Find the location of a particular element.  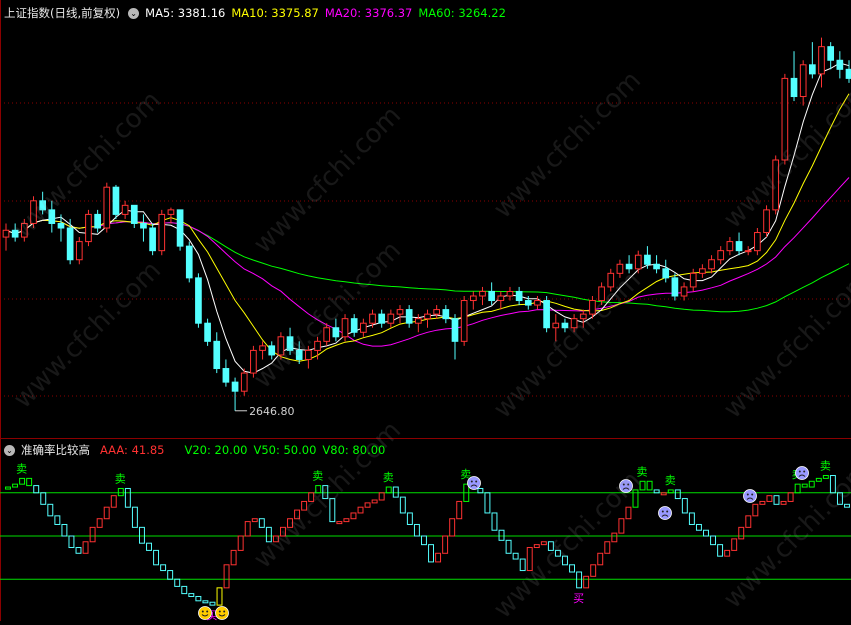

ma20-legend: MA20: 3376.37 is located at coordinates (368, 13).